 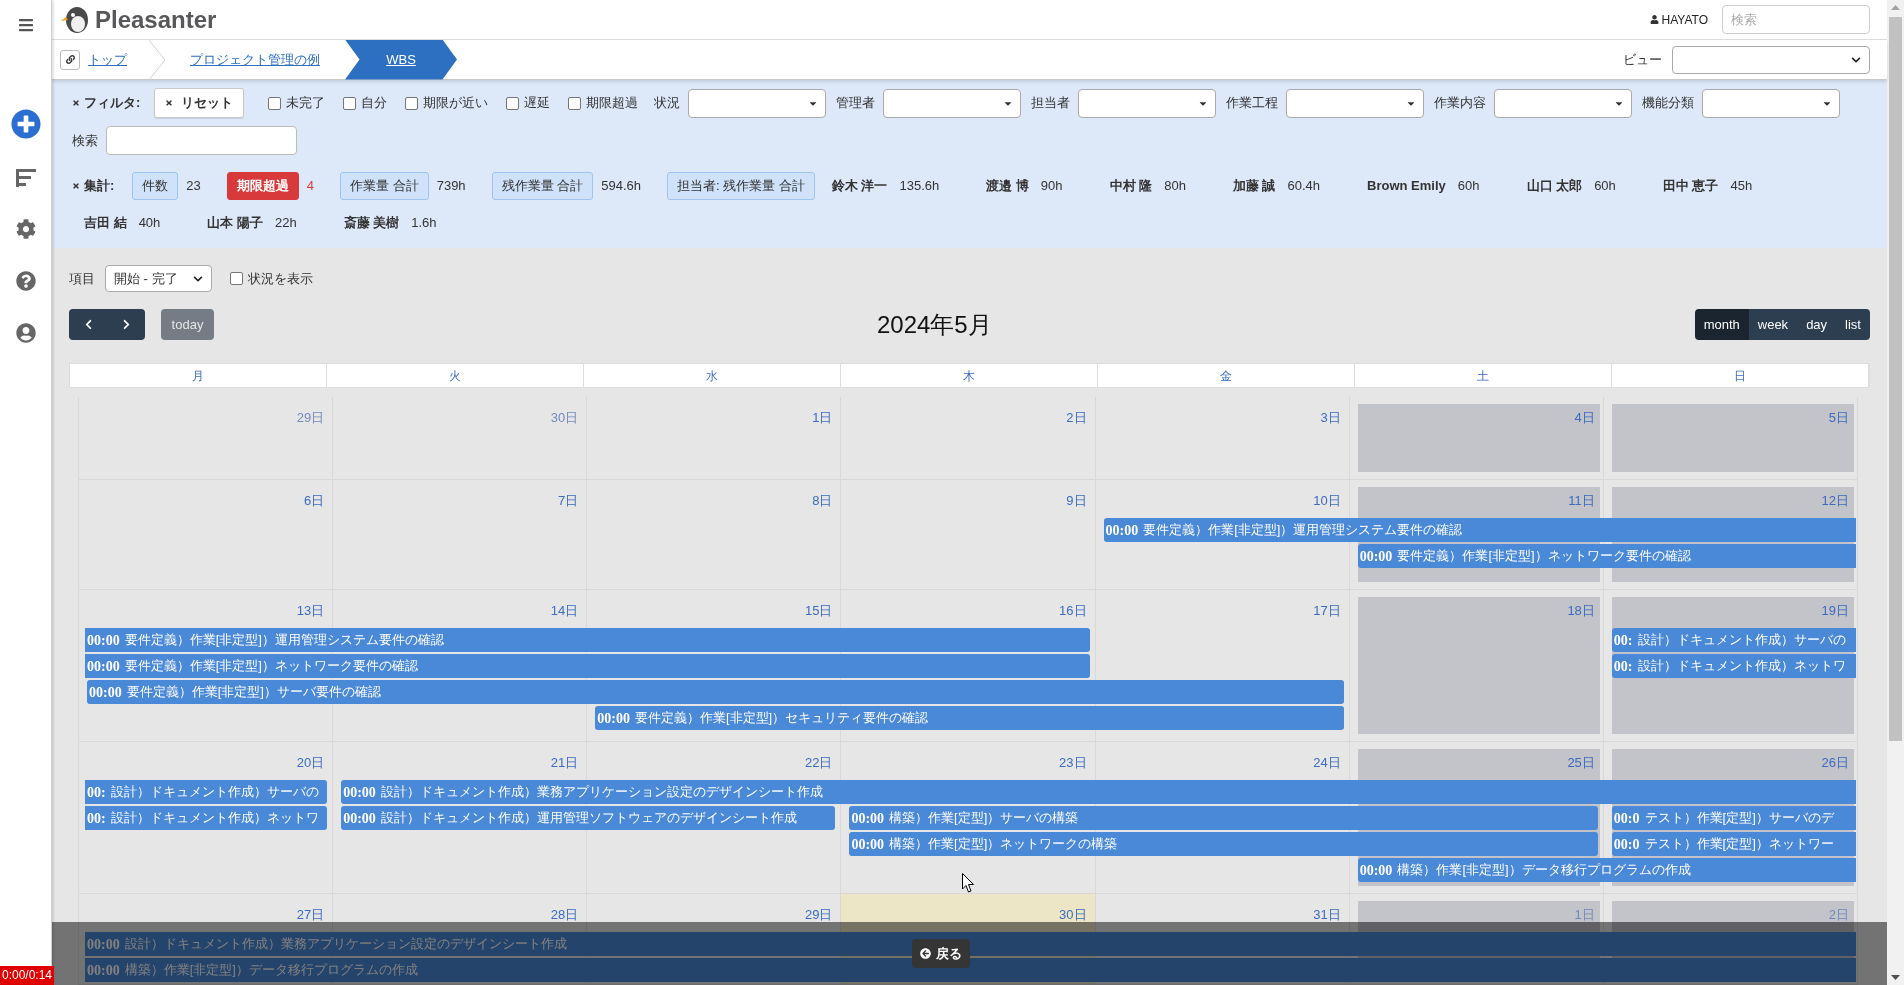 What do you see at coordinates (25, 229) in the screenshot?
I see `settings-icon` at bounding box center [25, 229].